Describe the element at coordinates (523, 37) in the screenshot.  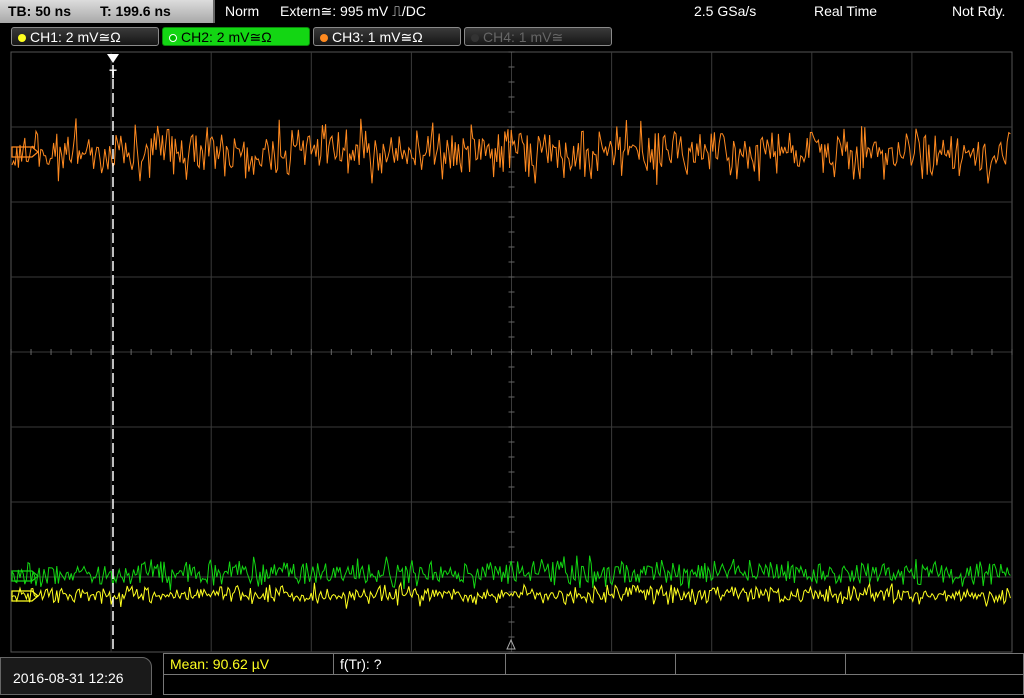
I see `channel-4-label: CH4: 1 mV≅` at that location.